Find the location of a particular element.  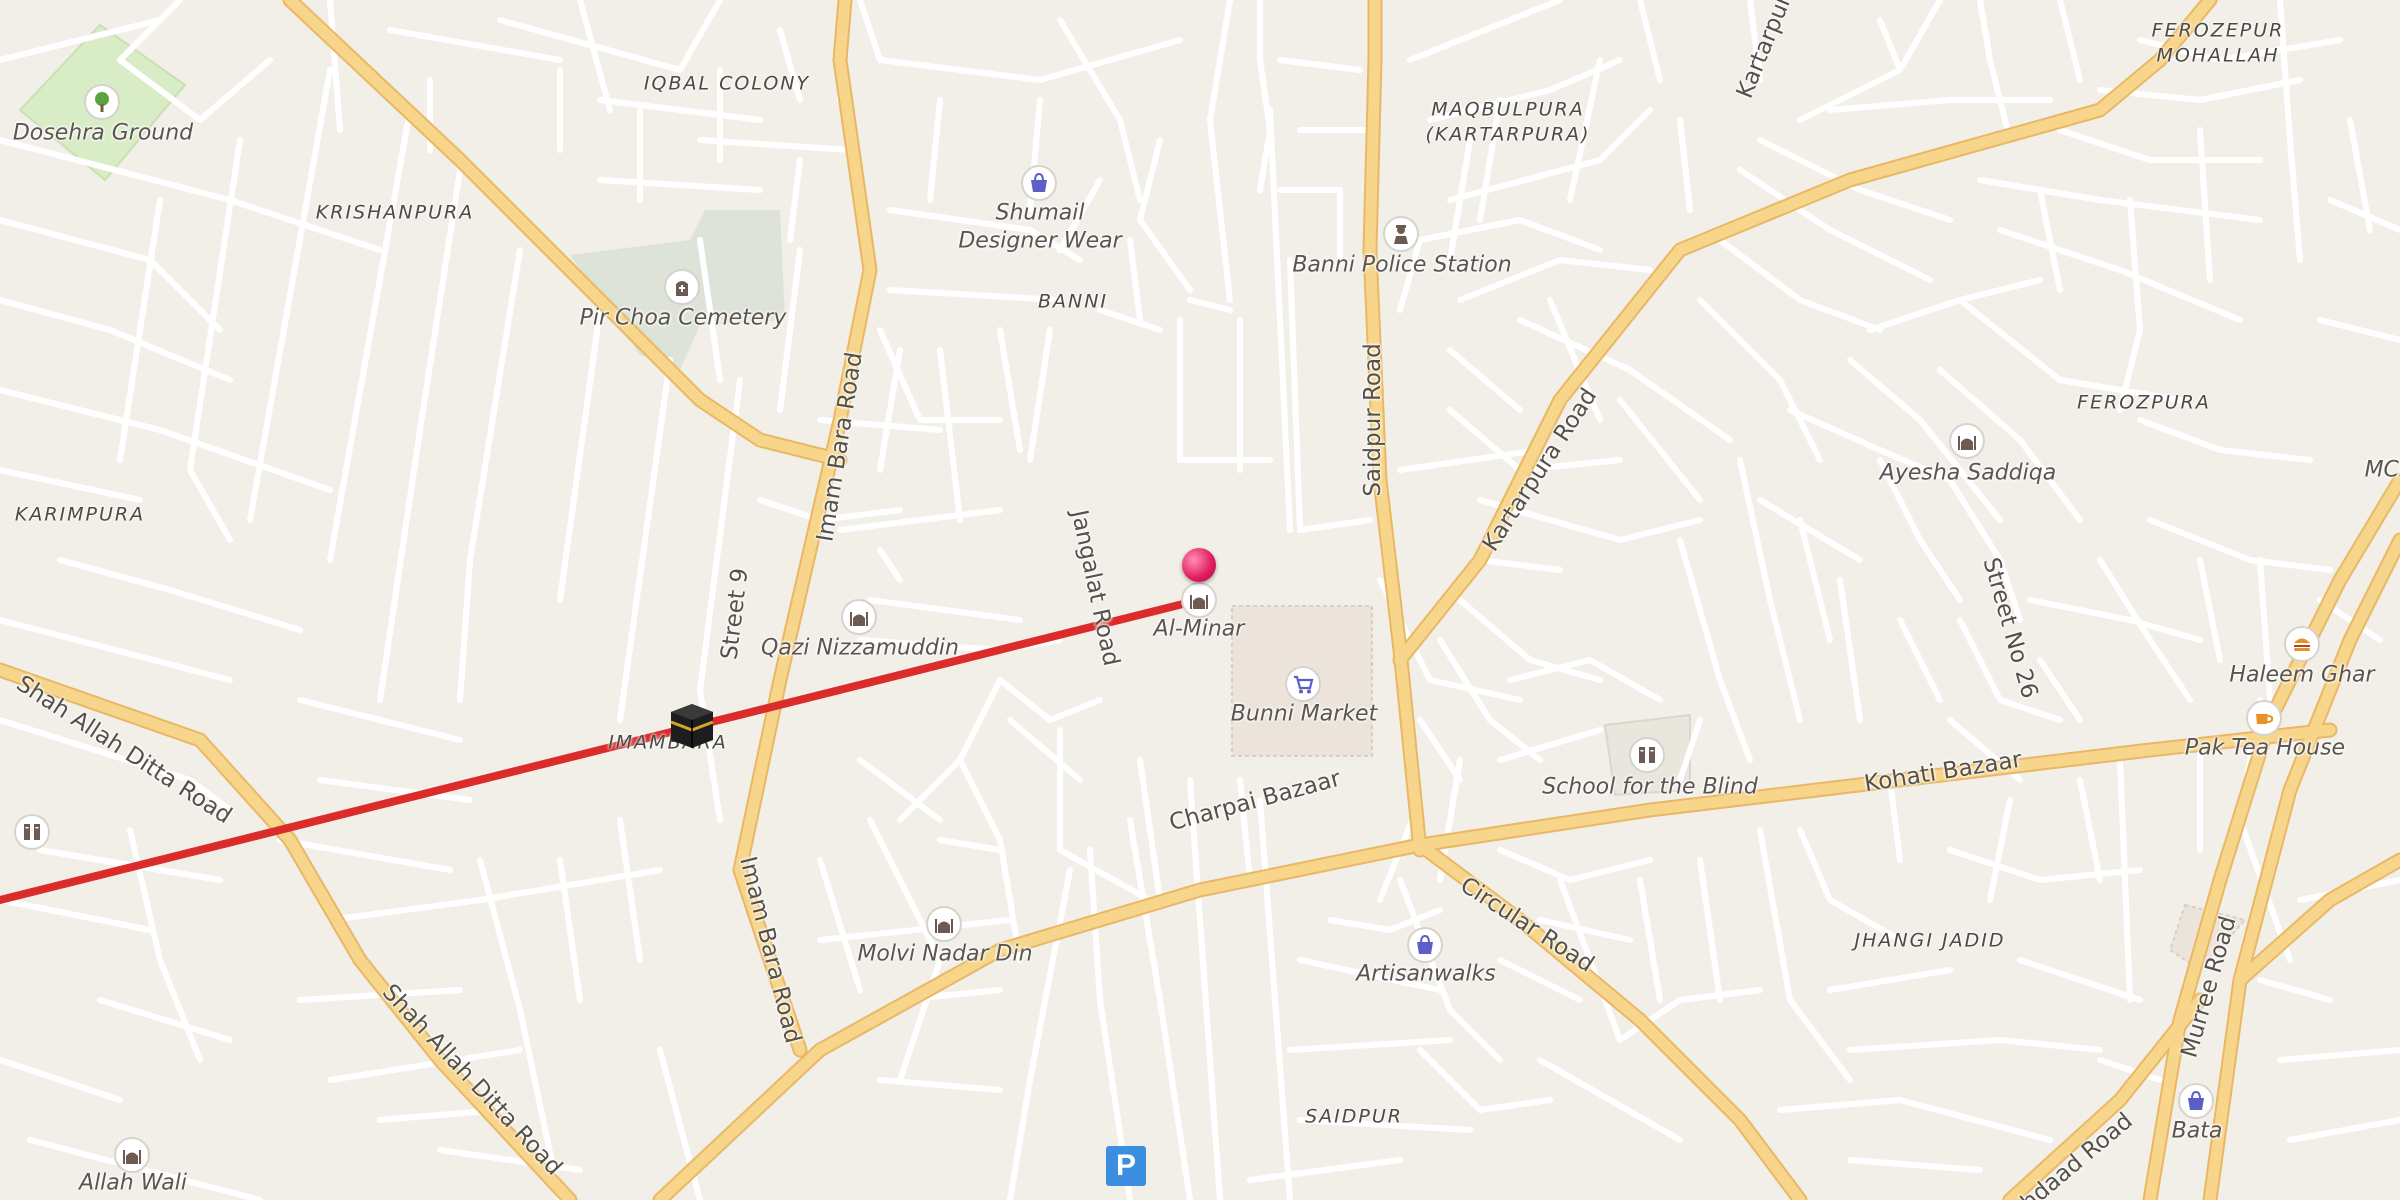

tree-icon is located at coordinates (102, 102).